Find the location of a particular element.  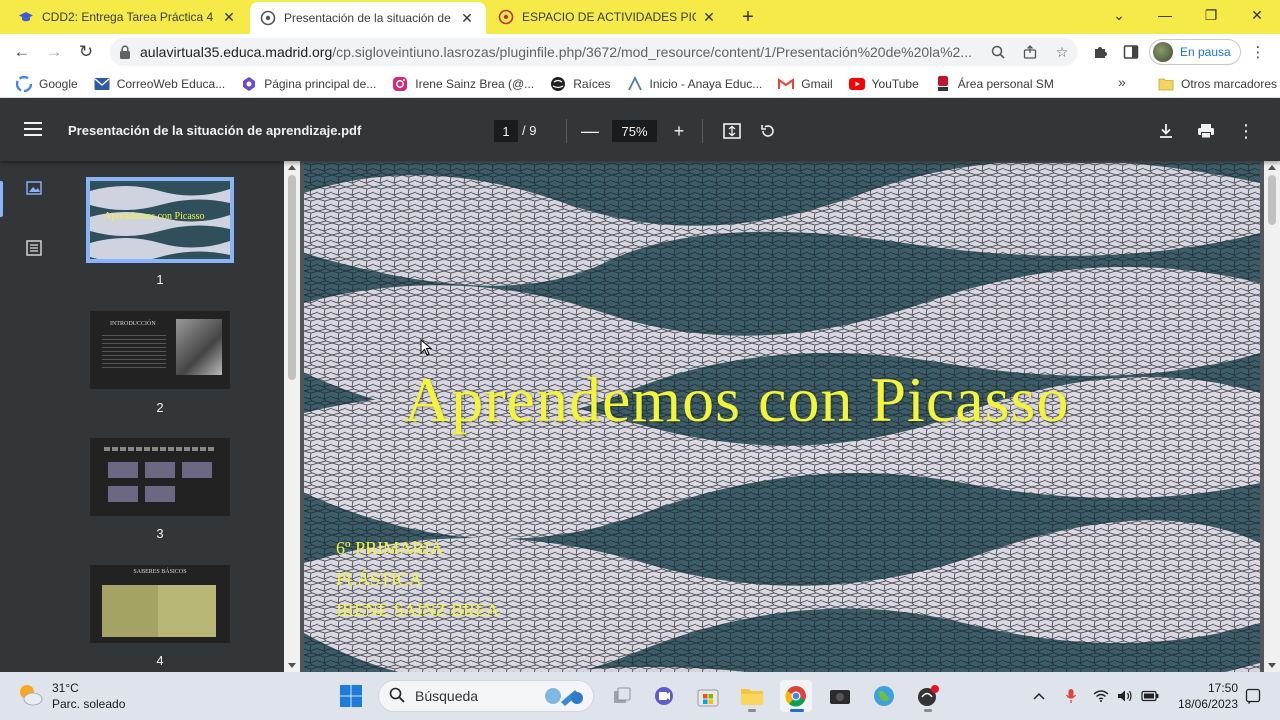

bookmark-gmail: Gmail is located at coordinates (805, 84).